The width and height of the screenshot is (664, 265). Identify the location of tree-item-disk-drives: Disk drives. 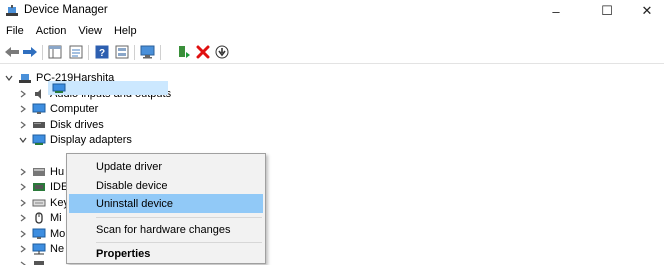
(61, 125).